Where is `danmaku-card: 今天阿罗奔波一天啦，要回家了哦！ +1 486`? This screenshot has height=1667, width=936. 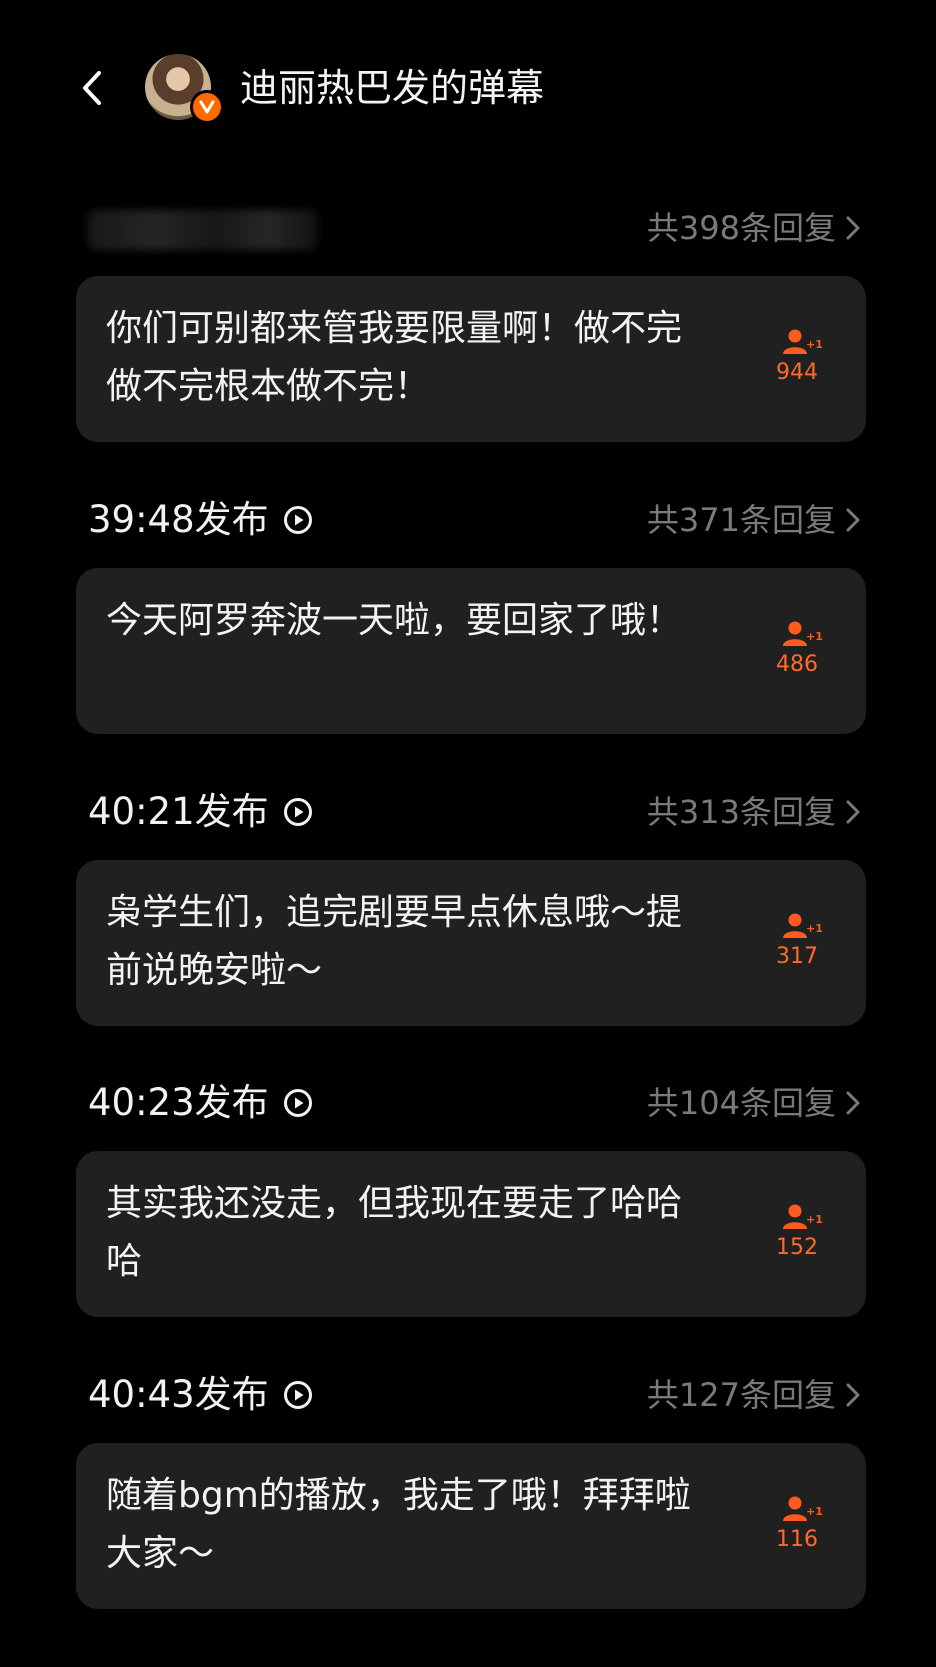
danmaku-card: 今天阿罗奔波一天啦，要回家了哦！ +1 486 is located at coordinates (471, 651).